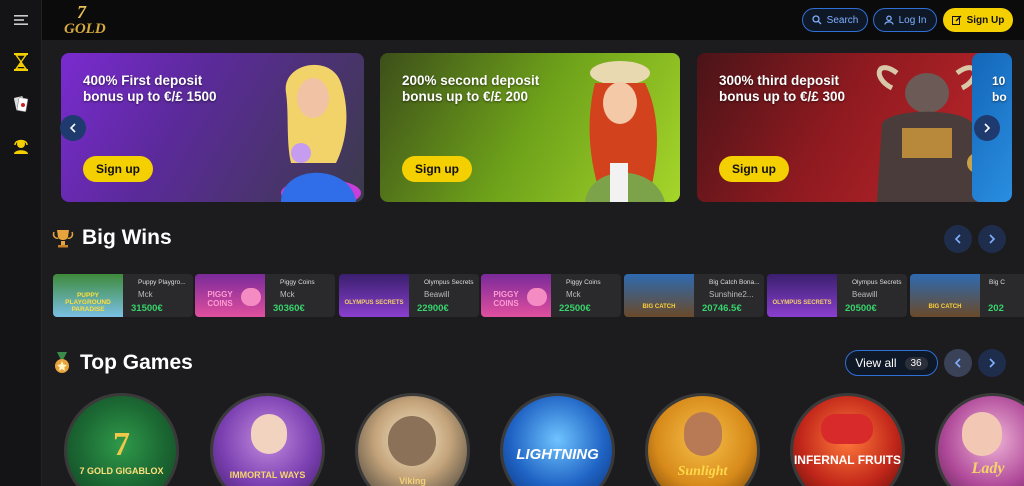  Describe the element at coordinates (702, 439) in the screenshot. I see `game-tile: Sunlight` at that location.